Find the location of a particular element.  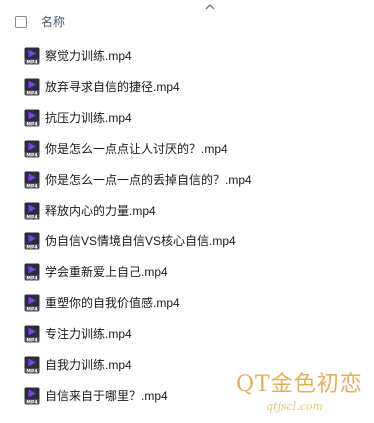

file-name: 自我力训练.mp4 is located at coordinates (88, 365).